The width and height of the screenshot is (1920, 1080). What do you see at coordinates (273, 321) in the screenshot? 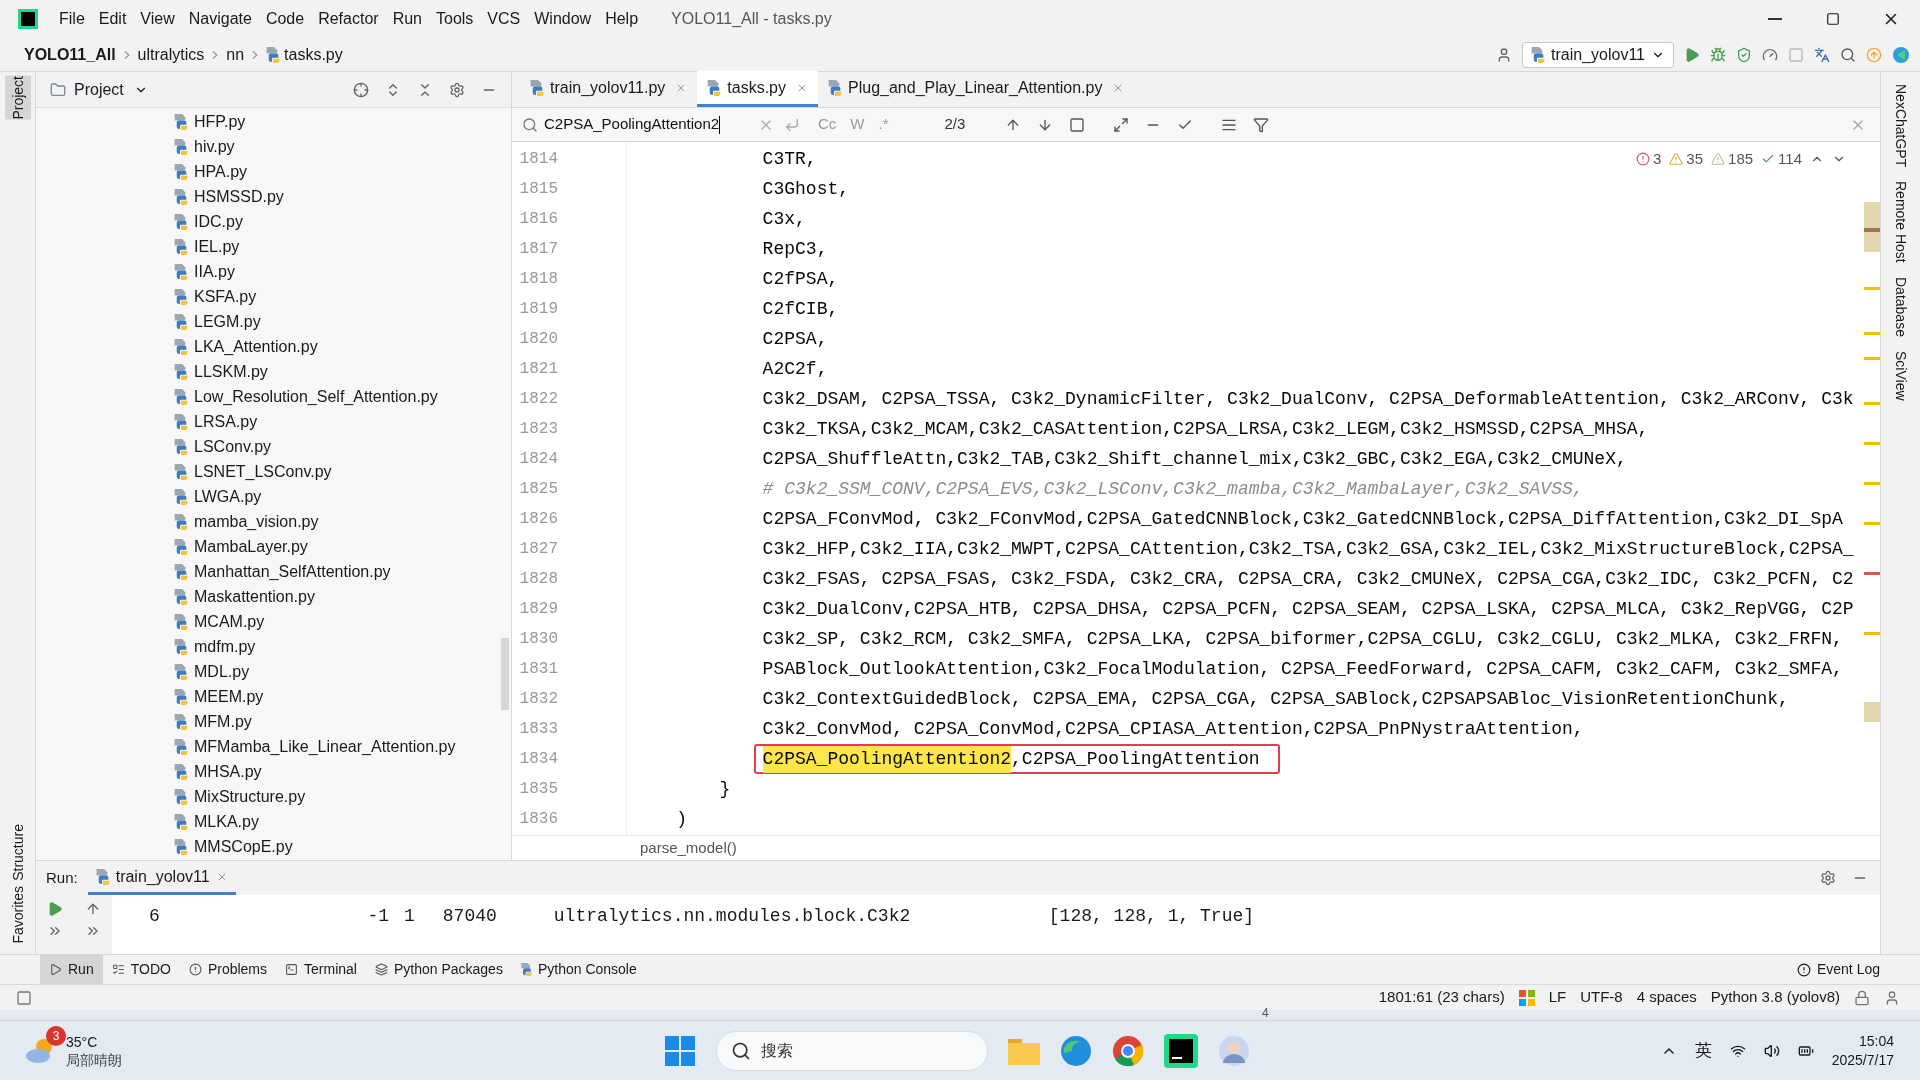
I see `tree-item: LEGM.py` at bounding box center [273, 321].